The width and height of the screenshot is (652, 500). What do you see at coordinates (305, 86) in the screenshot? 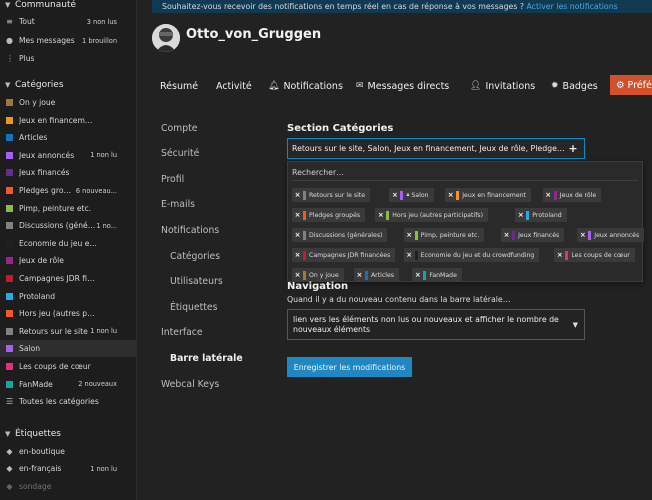
I see `tab-notifications: 🔔︎ Notifications` at bounding box center [305, 86].